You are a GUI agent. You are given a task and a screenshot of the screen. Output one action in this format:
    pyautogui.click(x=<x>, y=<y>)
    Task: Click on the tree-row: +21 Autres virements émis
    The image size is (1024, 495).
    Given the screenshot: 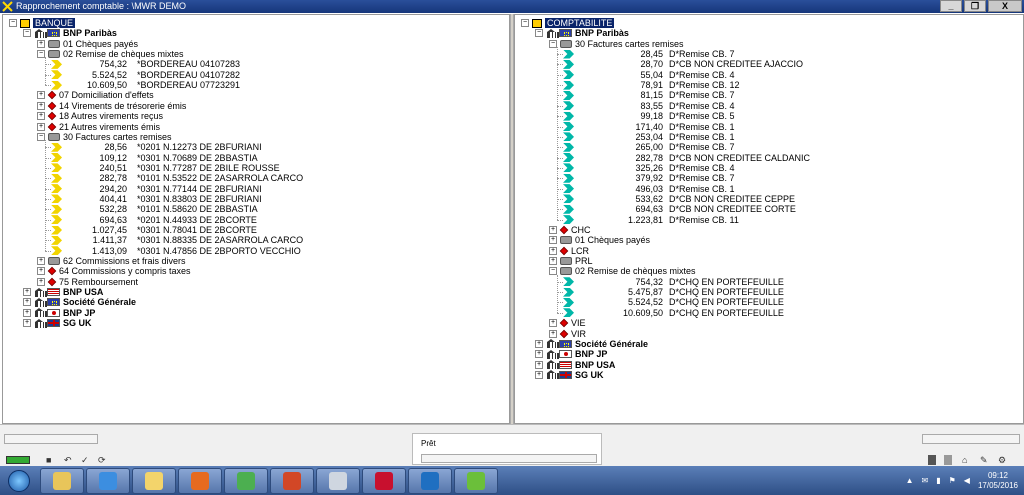 What is the action you would take?
    pyautogui.click(x=98, y=127)
    